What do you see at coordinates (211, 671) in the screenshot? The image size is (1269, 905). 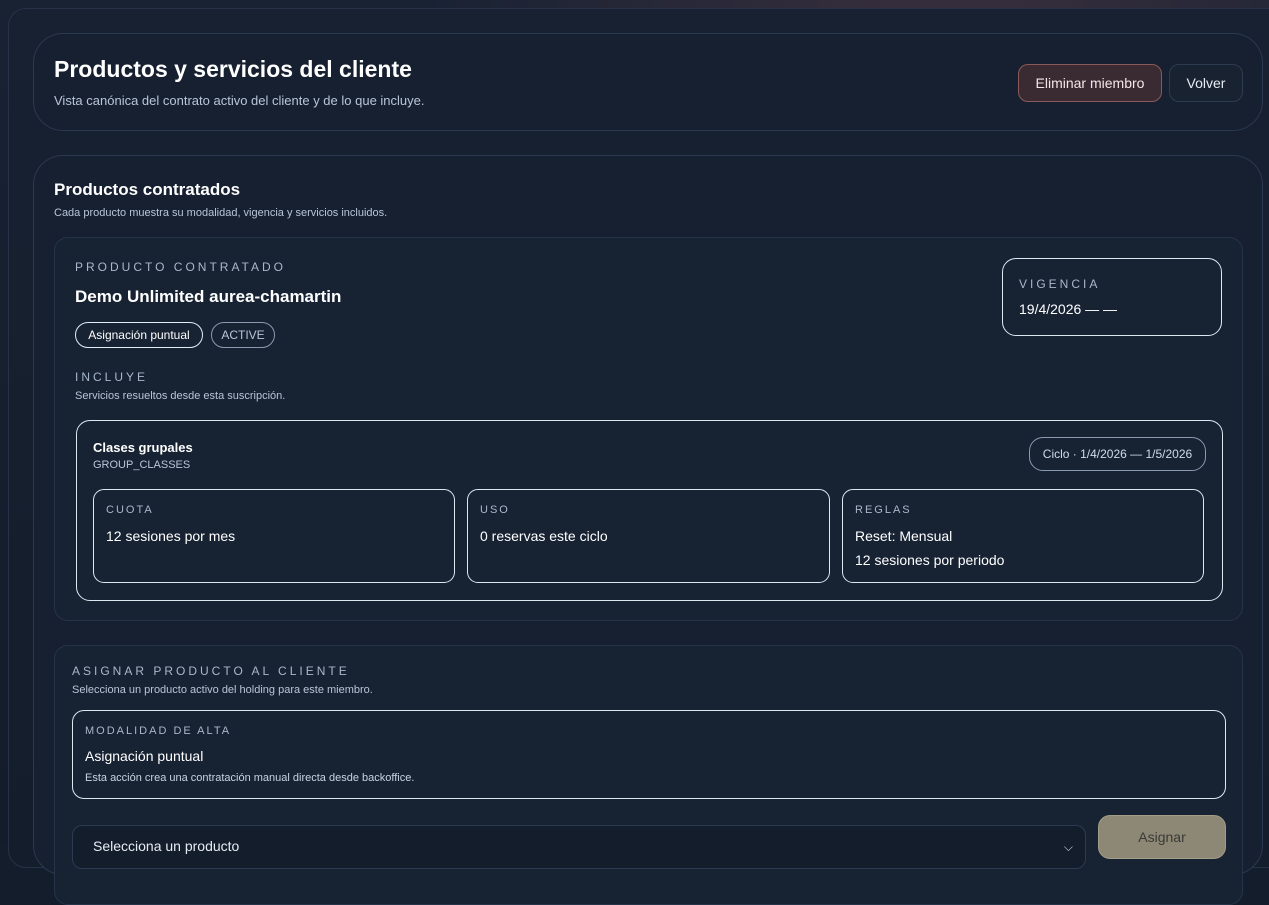 I see `assign-title: ASIGNAR PRODUCTO AL CLIENTE` at bounding box center [211, 671].